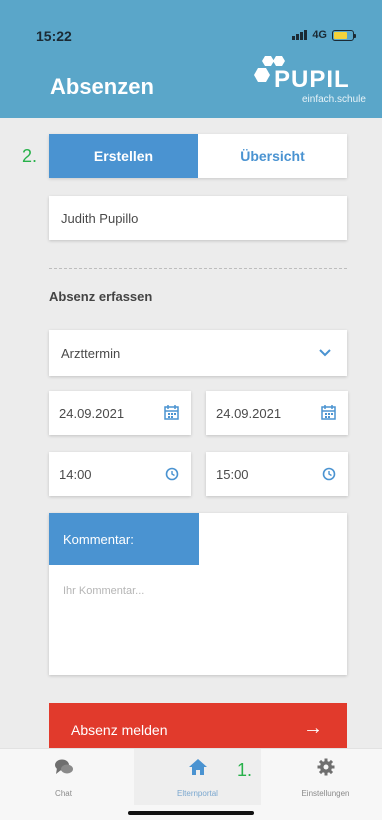 The width and height of the screenshot is (382, 820). What do you see at coordinates (325, 767) in the screenshot?
I see `gear-icon` at bounding box center [325, 767].